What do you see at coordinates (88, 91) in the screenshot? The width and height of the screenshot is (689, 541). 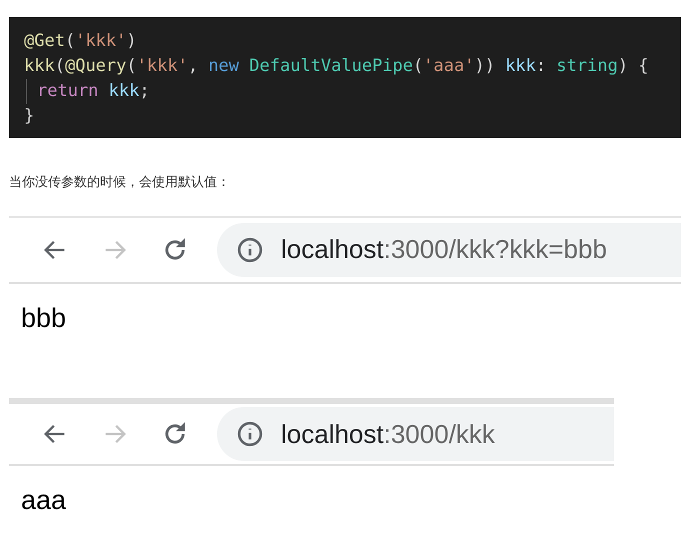 I see `code-line: return kkk;` at bounding box center [88, 91].